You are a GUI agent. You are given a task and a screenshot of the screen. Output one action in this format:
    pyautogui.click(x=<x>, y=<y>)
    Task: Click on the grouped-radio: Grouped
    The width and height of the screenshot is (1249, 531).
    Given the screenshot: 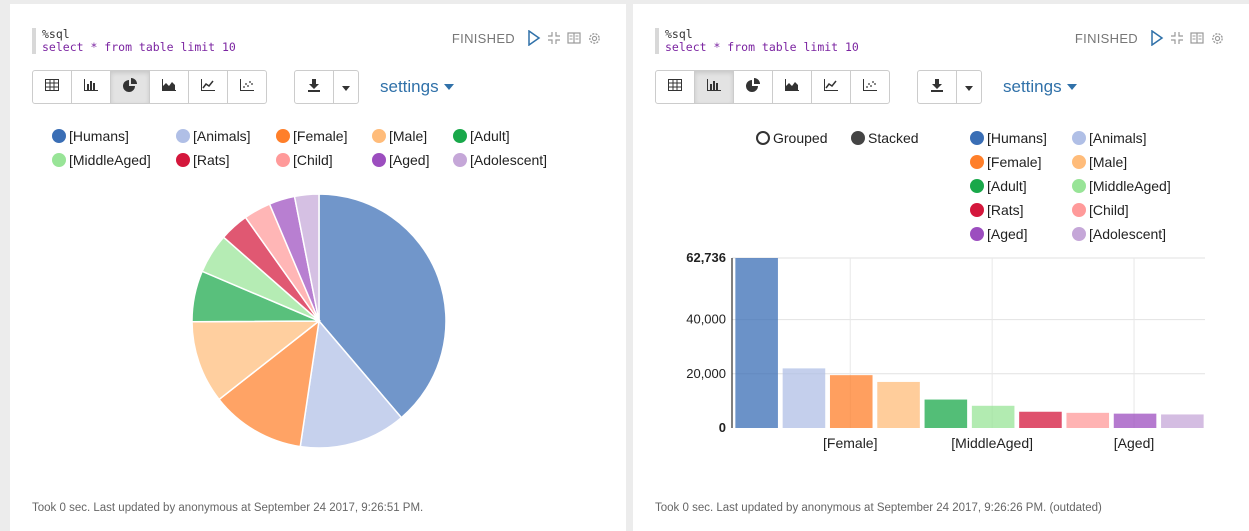 What is the action you would take?
    pyautogui.click(x=791, y=138)
    